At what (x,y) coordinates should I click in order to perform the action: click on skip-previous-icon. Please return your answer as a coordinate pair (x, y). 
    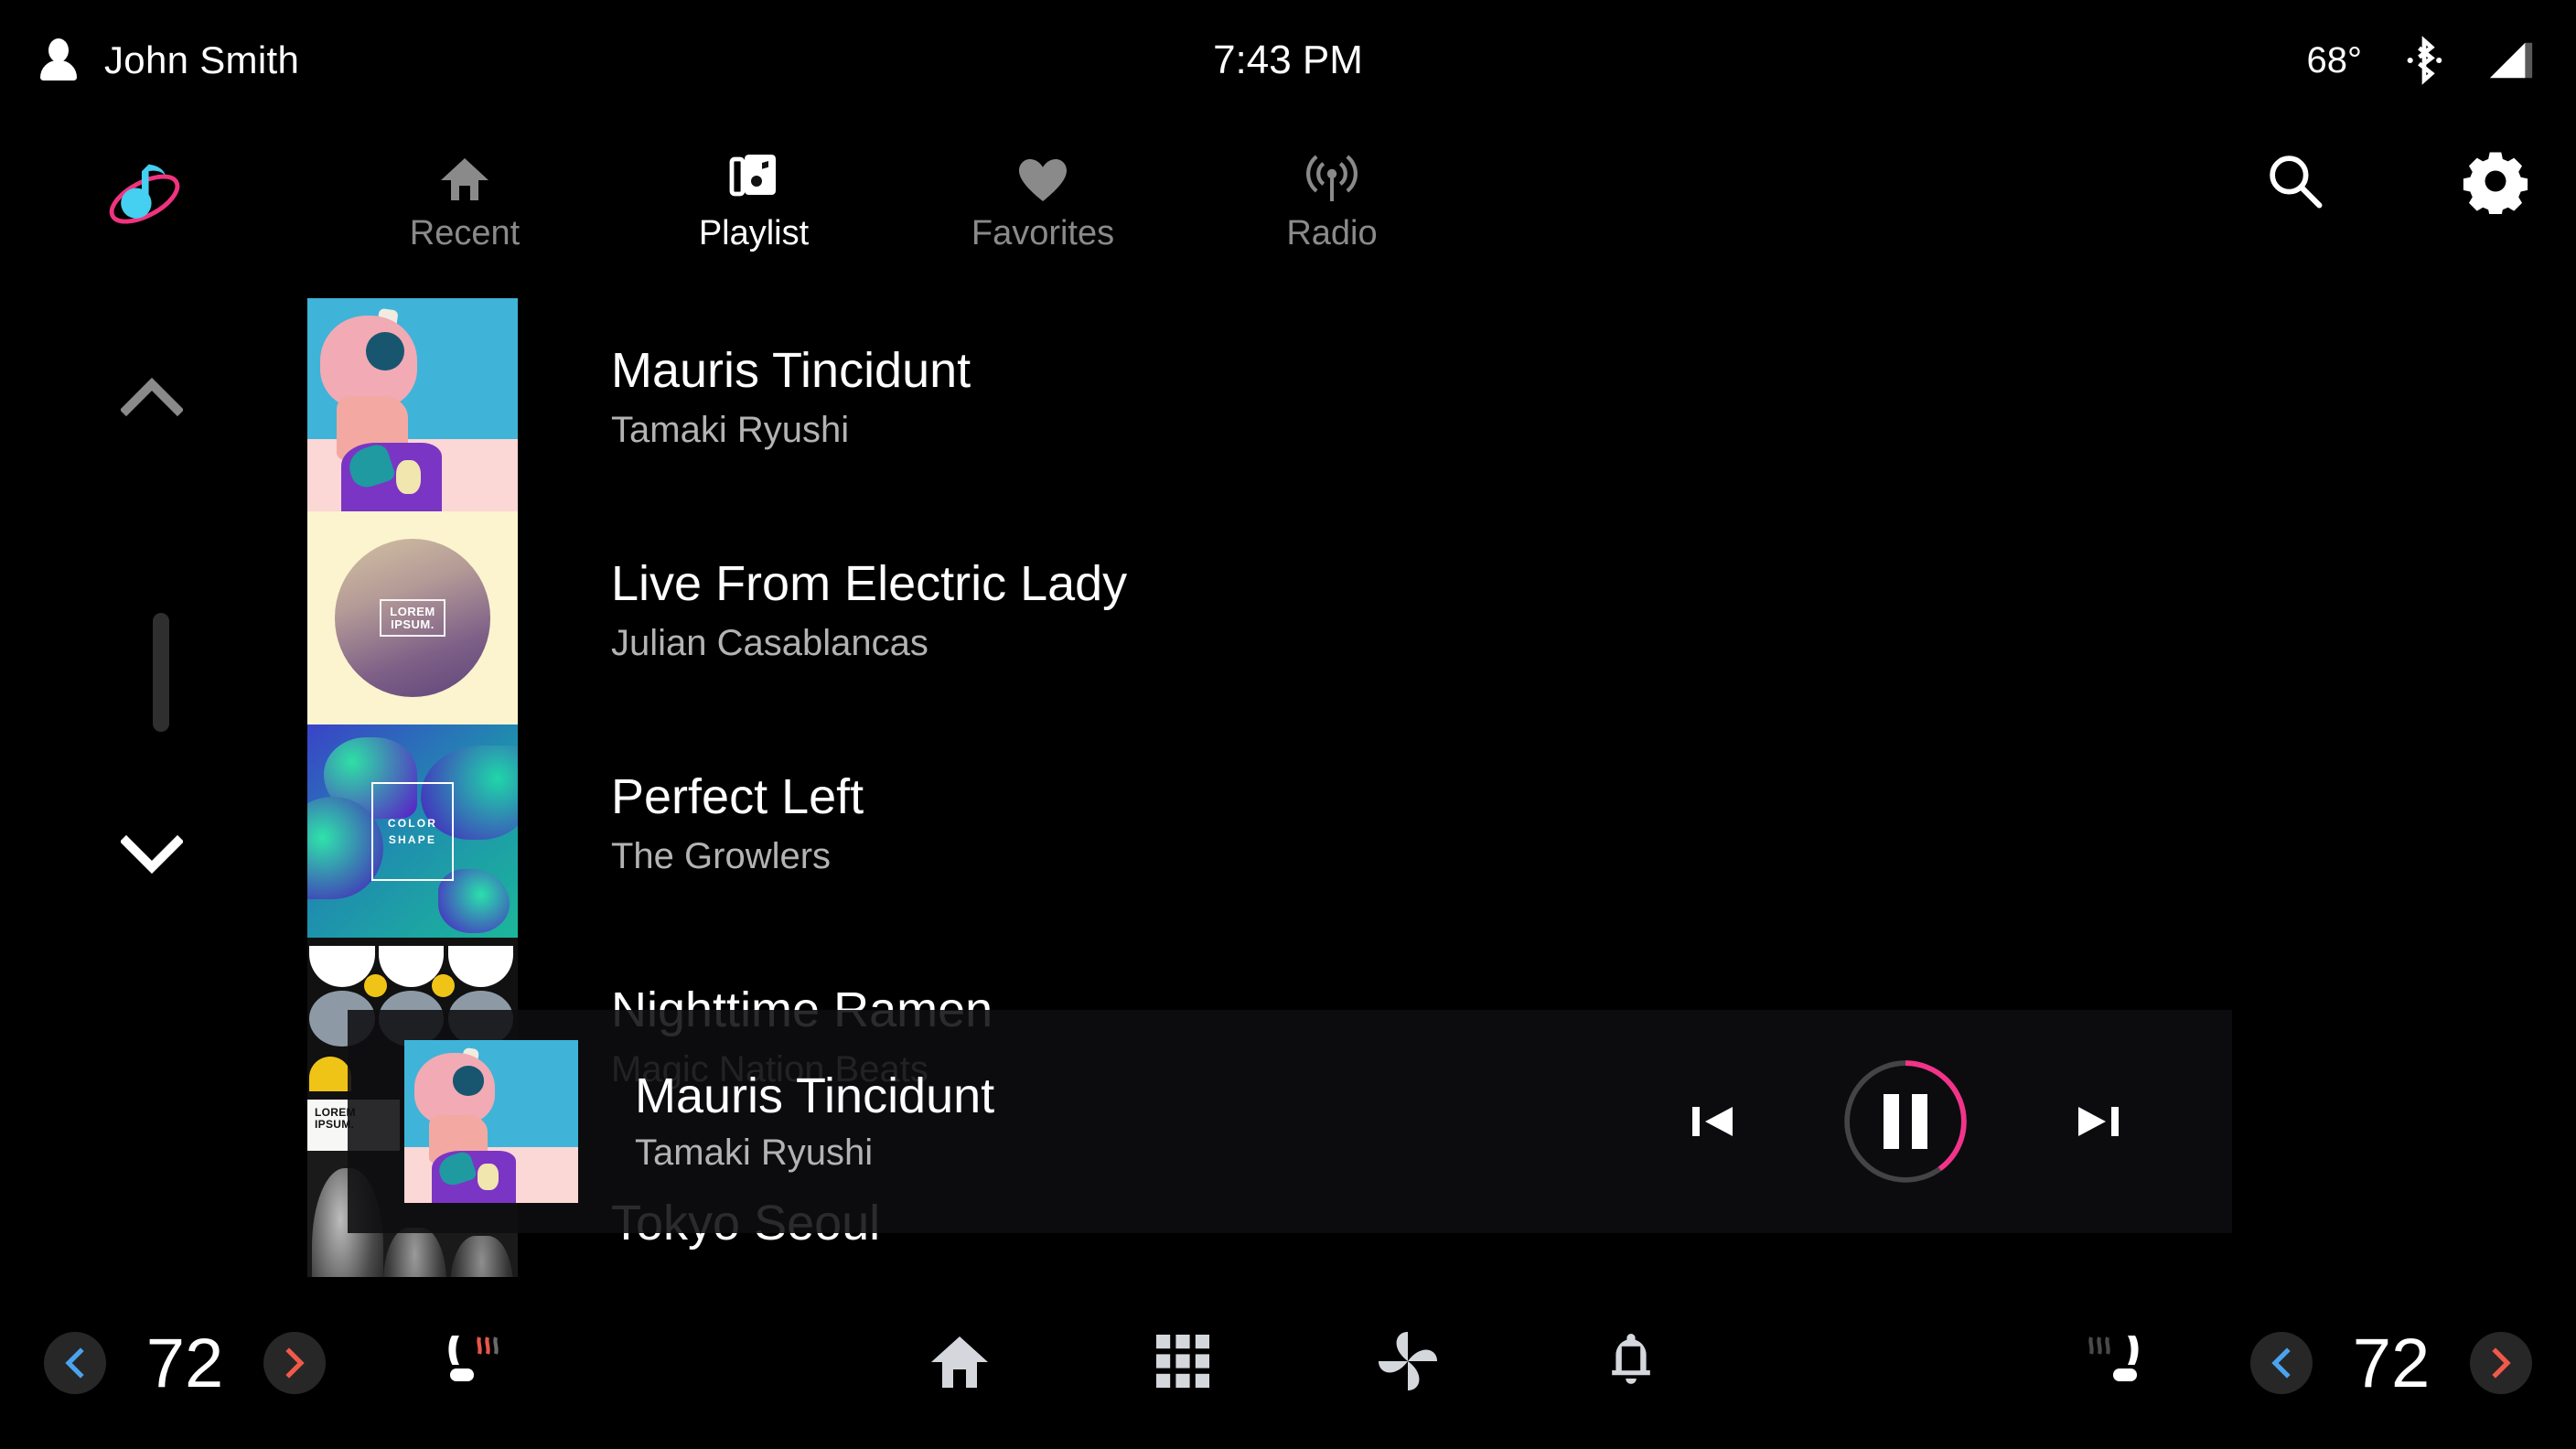
    Looking at the image, I should click on (1713, 1121).